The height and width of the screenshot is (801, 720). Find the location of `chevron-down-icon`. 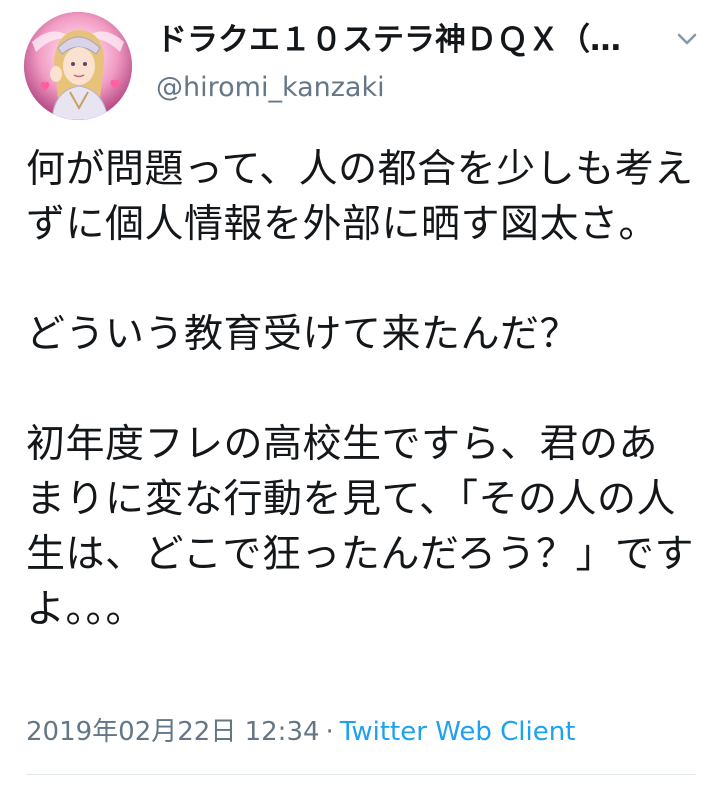

chevron-down-icon is located at coordinates (687, 39).